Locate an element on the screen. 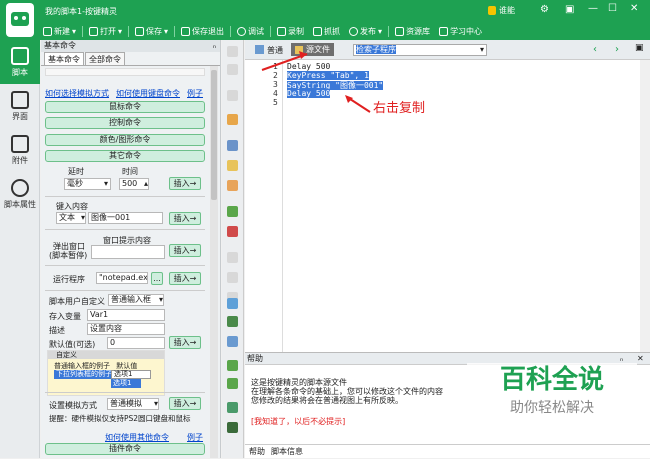 The height and width of the screenshot is (459, 650). editor-scrollbar is located at coordinates (645, 206).